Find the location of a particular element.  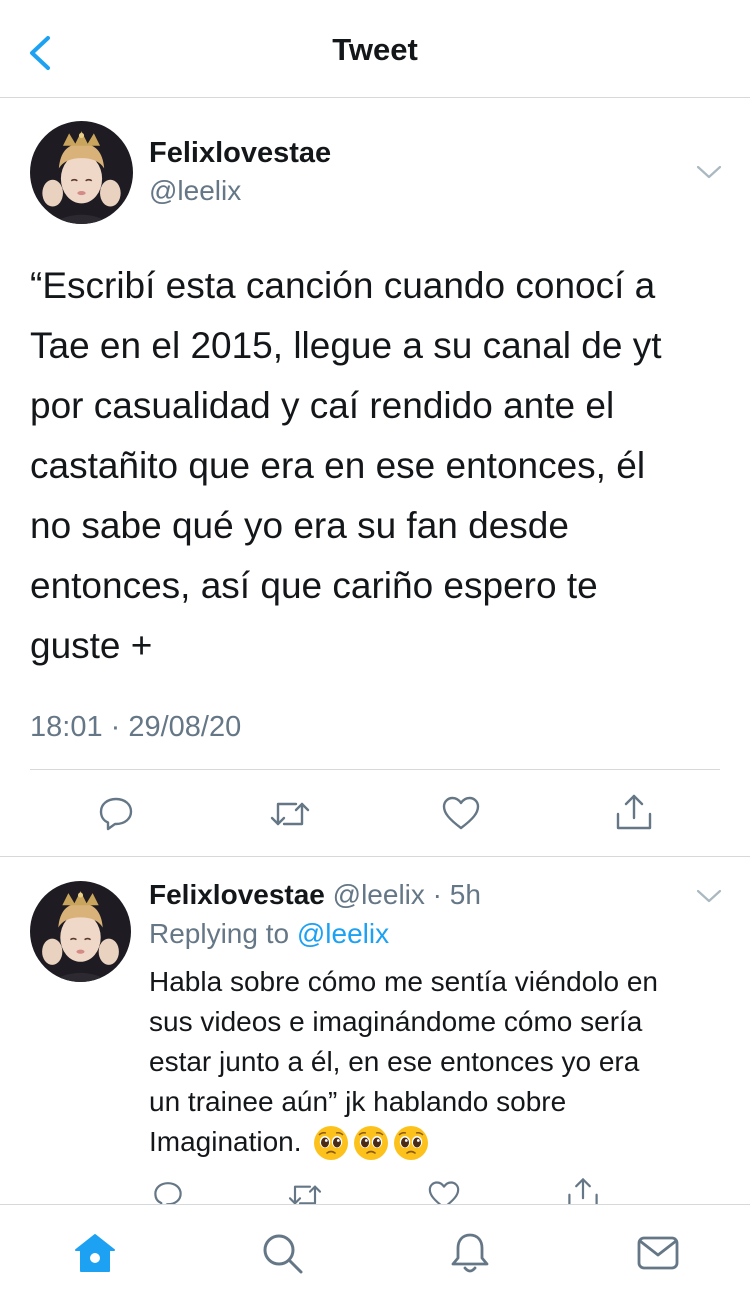

tab-notifications is located at coordinates (470, 1253).